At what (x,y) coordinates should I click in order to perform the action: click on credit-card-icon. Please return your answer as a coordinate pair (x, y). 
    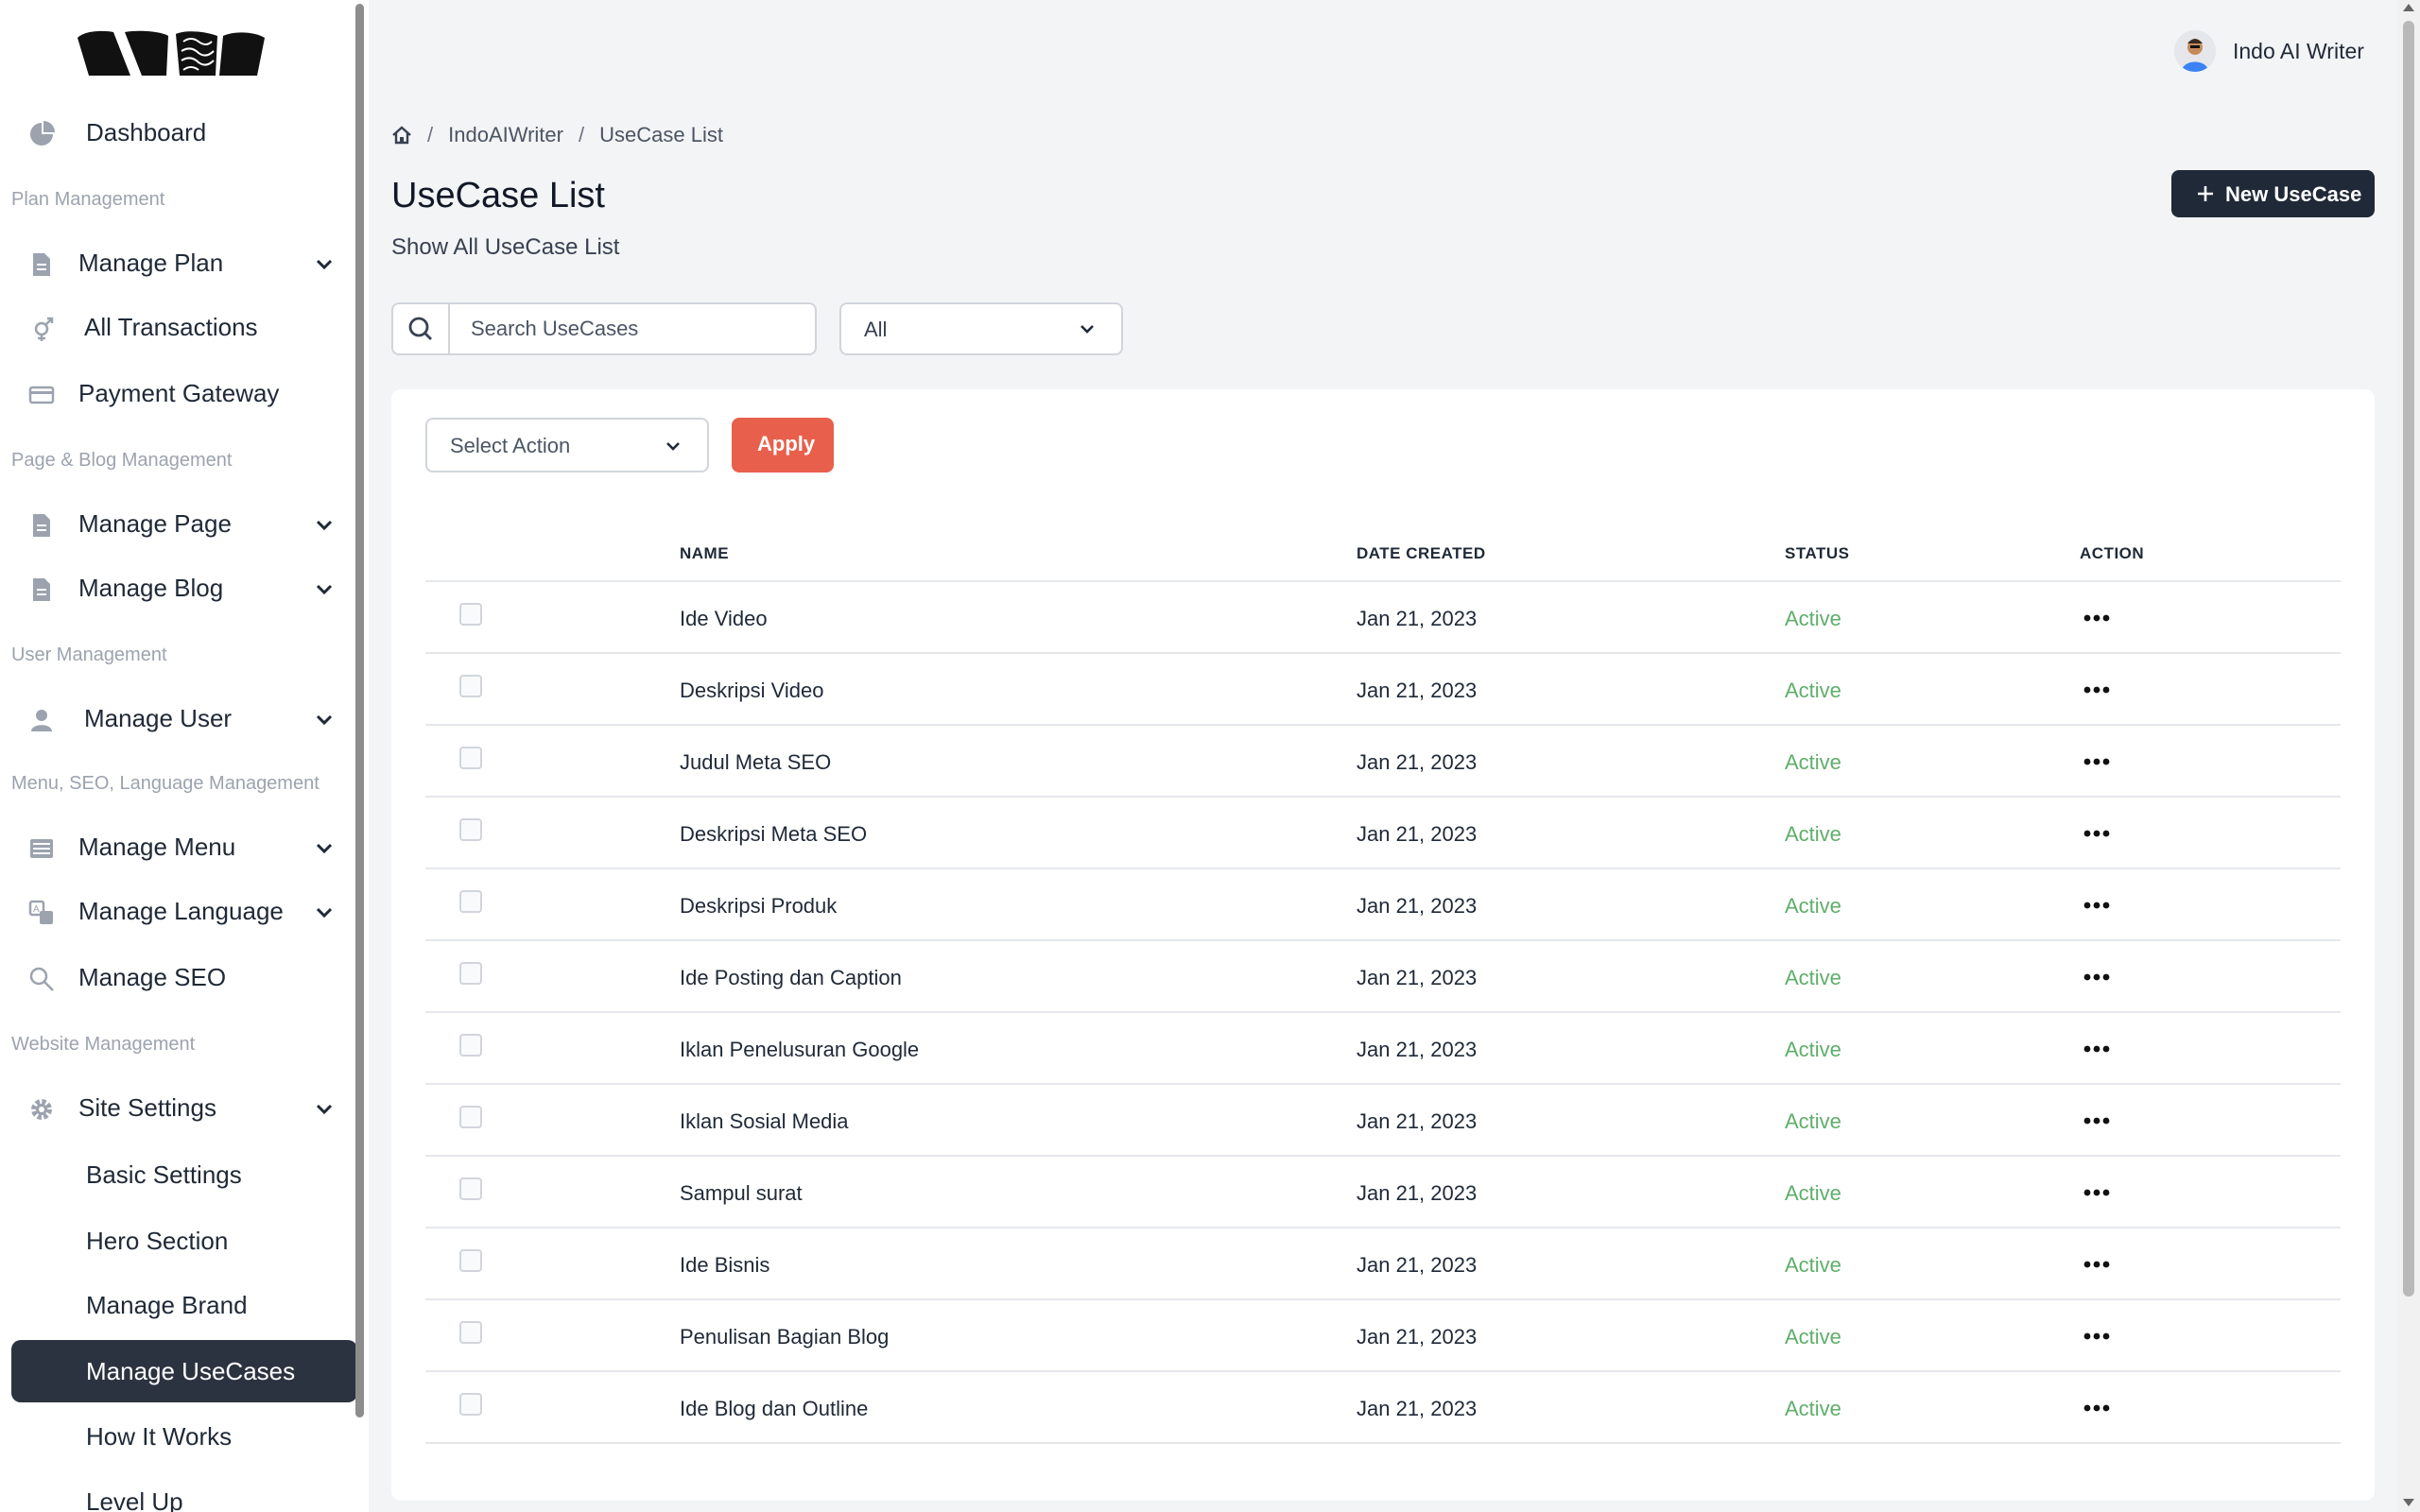
    Looking at the image, I should click on (41, 395).